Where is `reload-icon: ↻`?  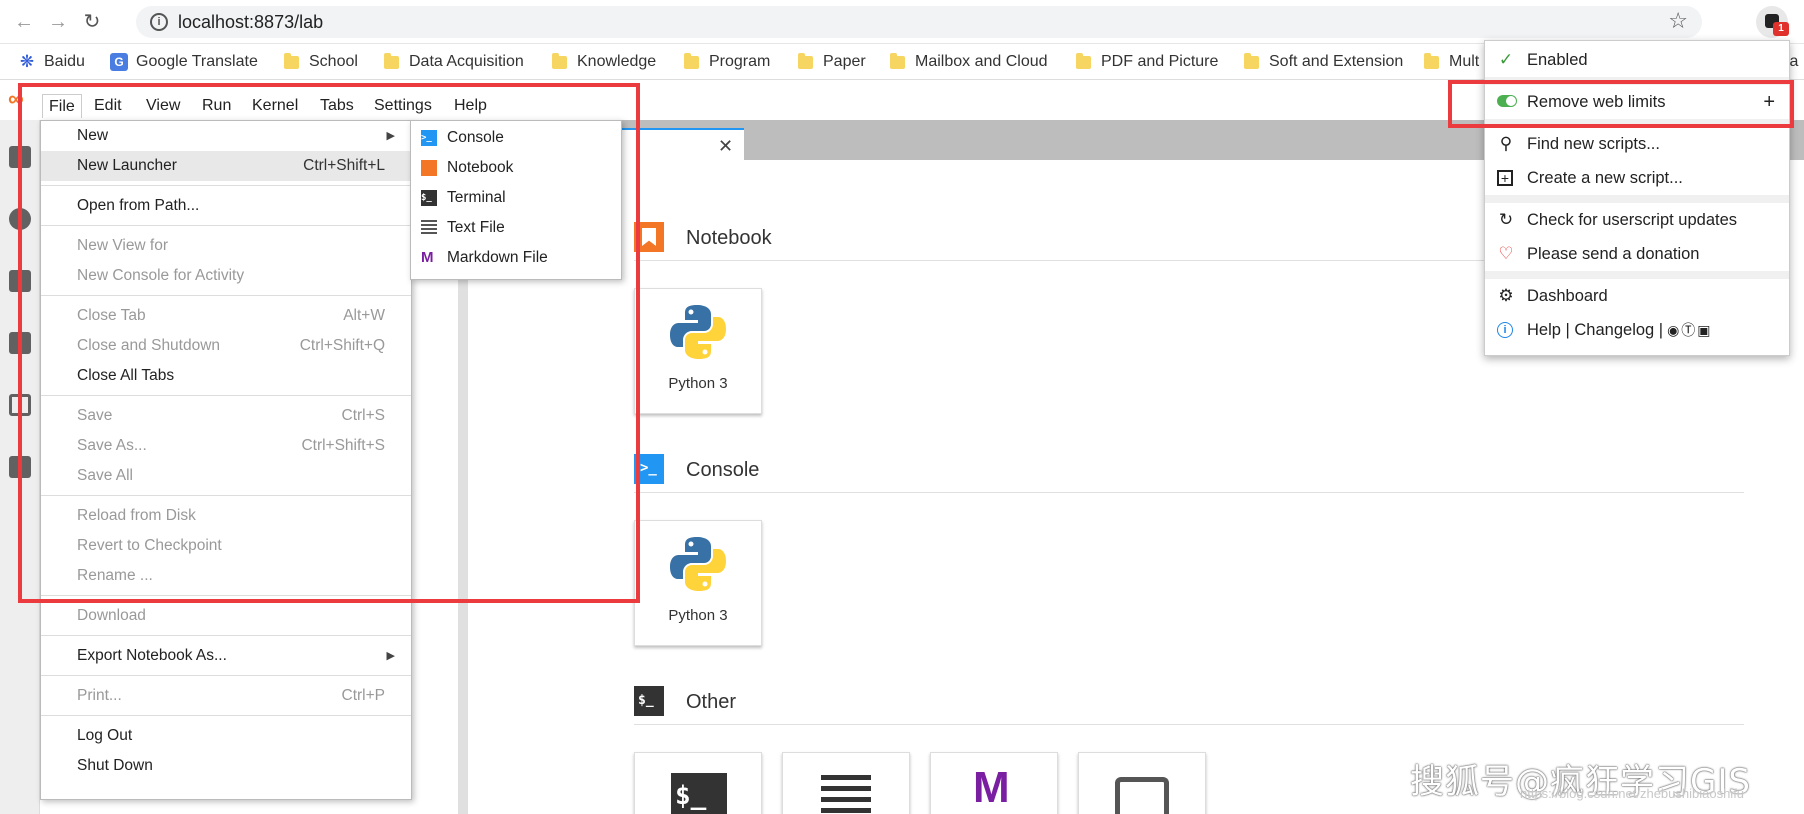 reload-icon: ↻ is located at coordinates (92, 22).